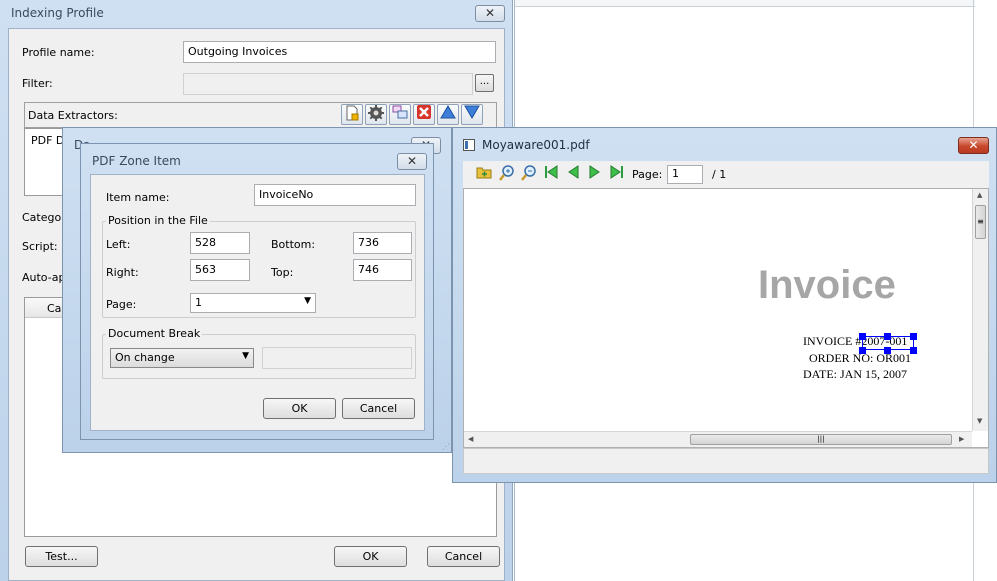 The height and width of the screenshot is (581, 997). Describe the element at coordinates (154, 333) in the screenshot. I see `document-break-label: Document Break` at that location.